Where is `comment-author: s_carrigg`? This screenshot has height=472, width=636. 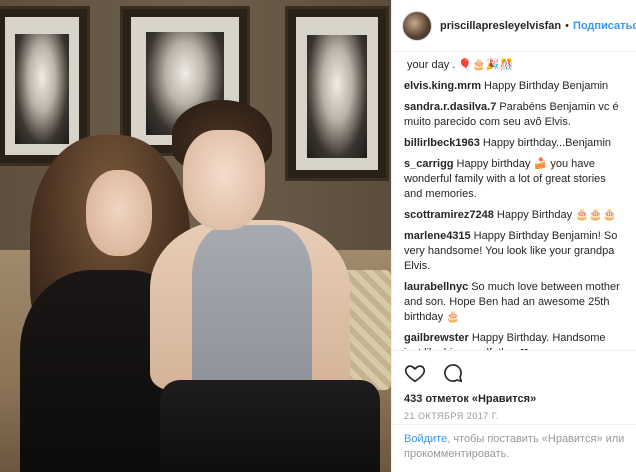 comment-author: s_carrigg is located at coordinates (429, 164).